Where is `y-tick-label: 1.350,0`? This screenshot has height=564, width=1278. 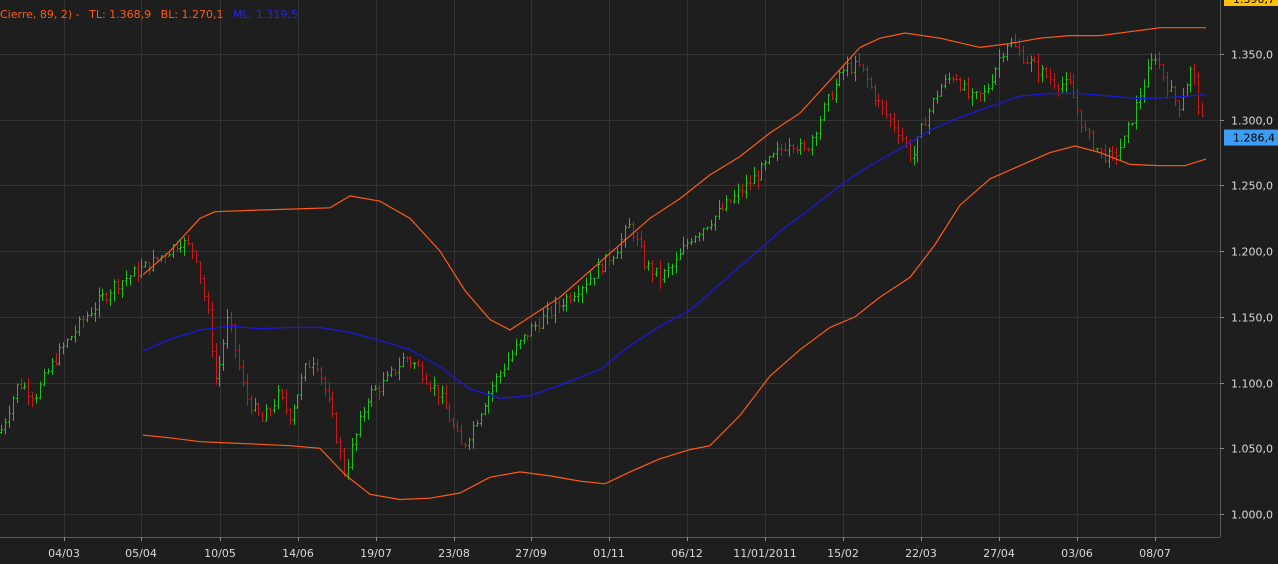 y-tick-label: 1.350,0 is located at coordinates (1252, 55).